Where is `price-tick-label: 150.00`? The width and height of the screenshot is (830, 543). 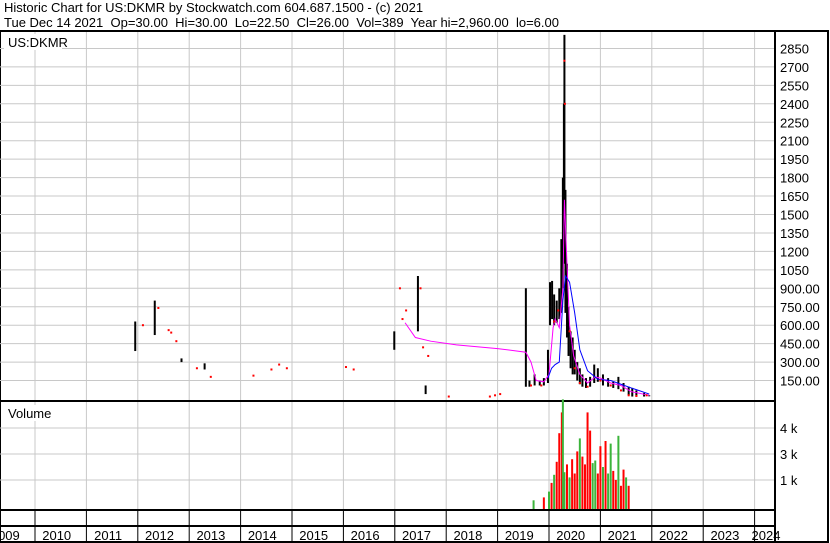
price-tick-label: 150.00 is located at coordinates (800, 381).